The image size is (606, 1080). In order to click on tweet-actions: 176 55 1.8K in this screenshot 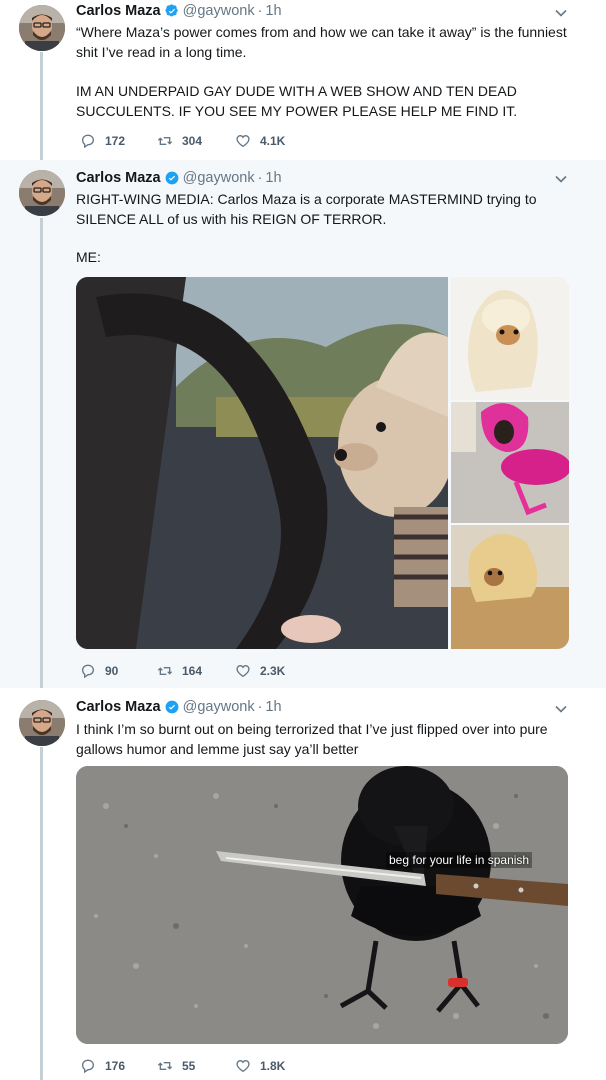, I will do `click(197, 1066)`.